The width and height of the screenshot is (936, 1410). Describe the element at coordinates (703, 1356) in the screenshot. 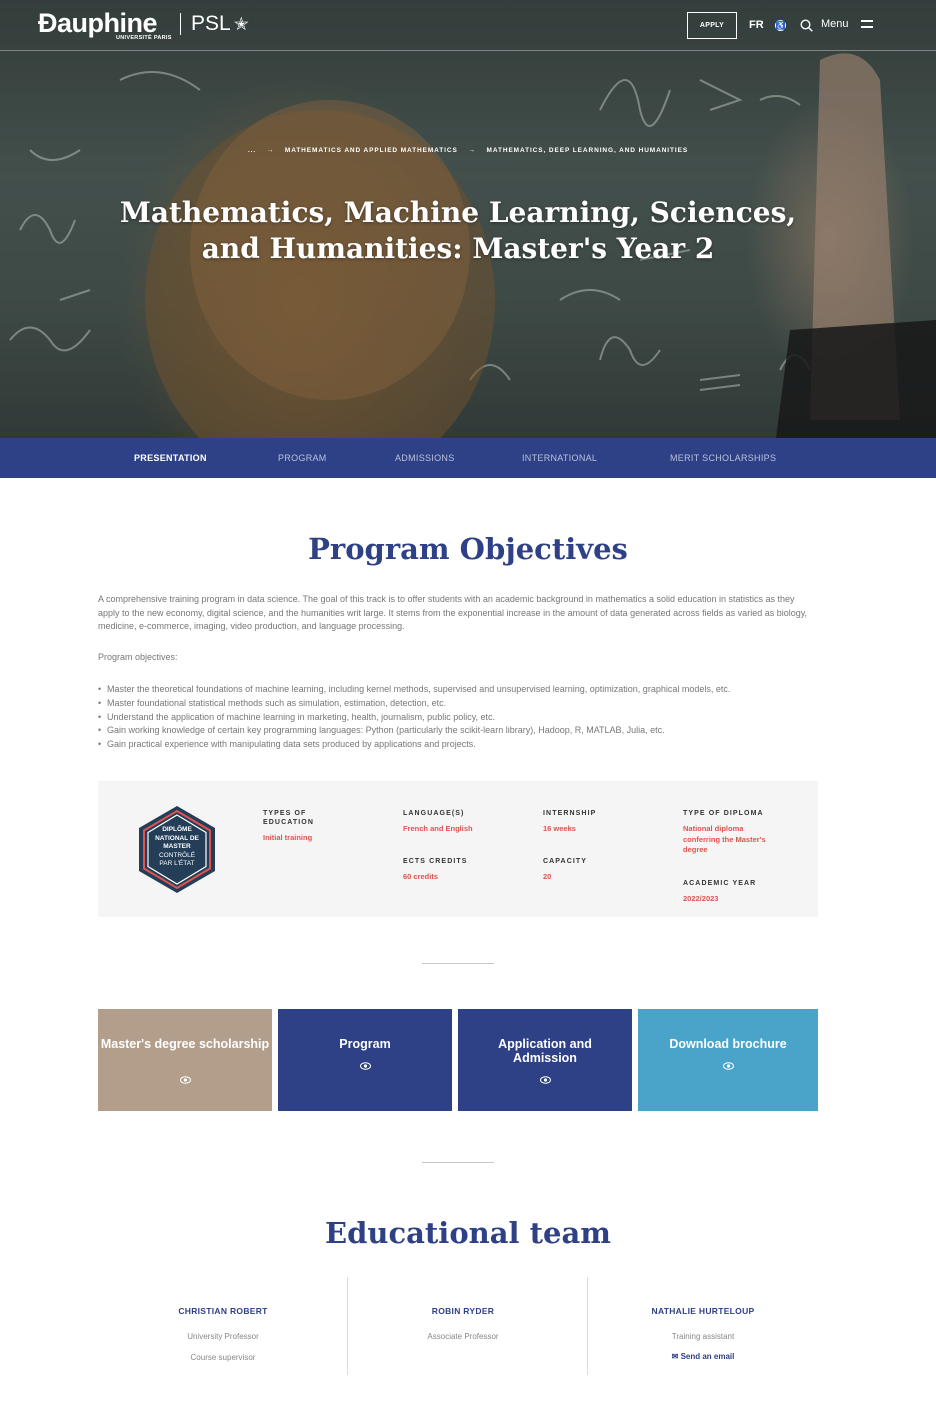

I see `send-email-link: ✉ Send an email` at that location.